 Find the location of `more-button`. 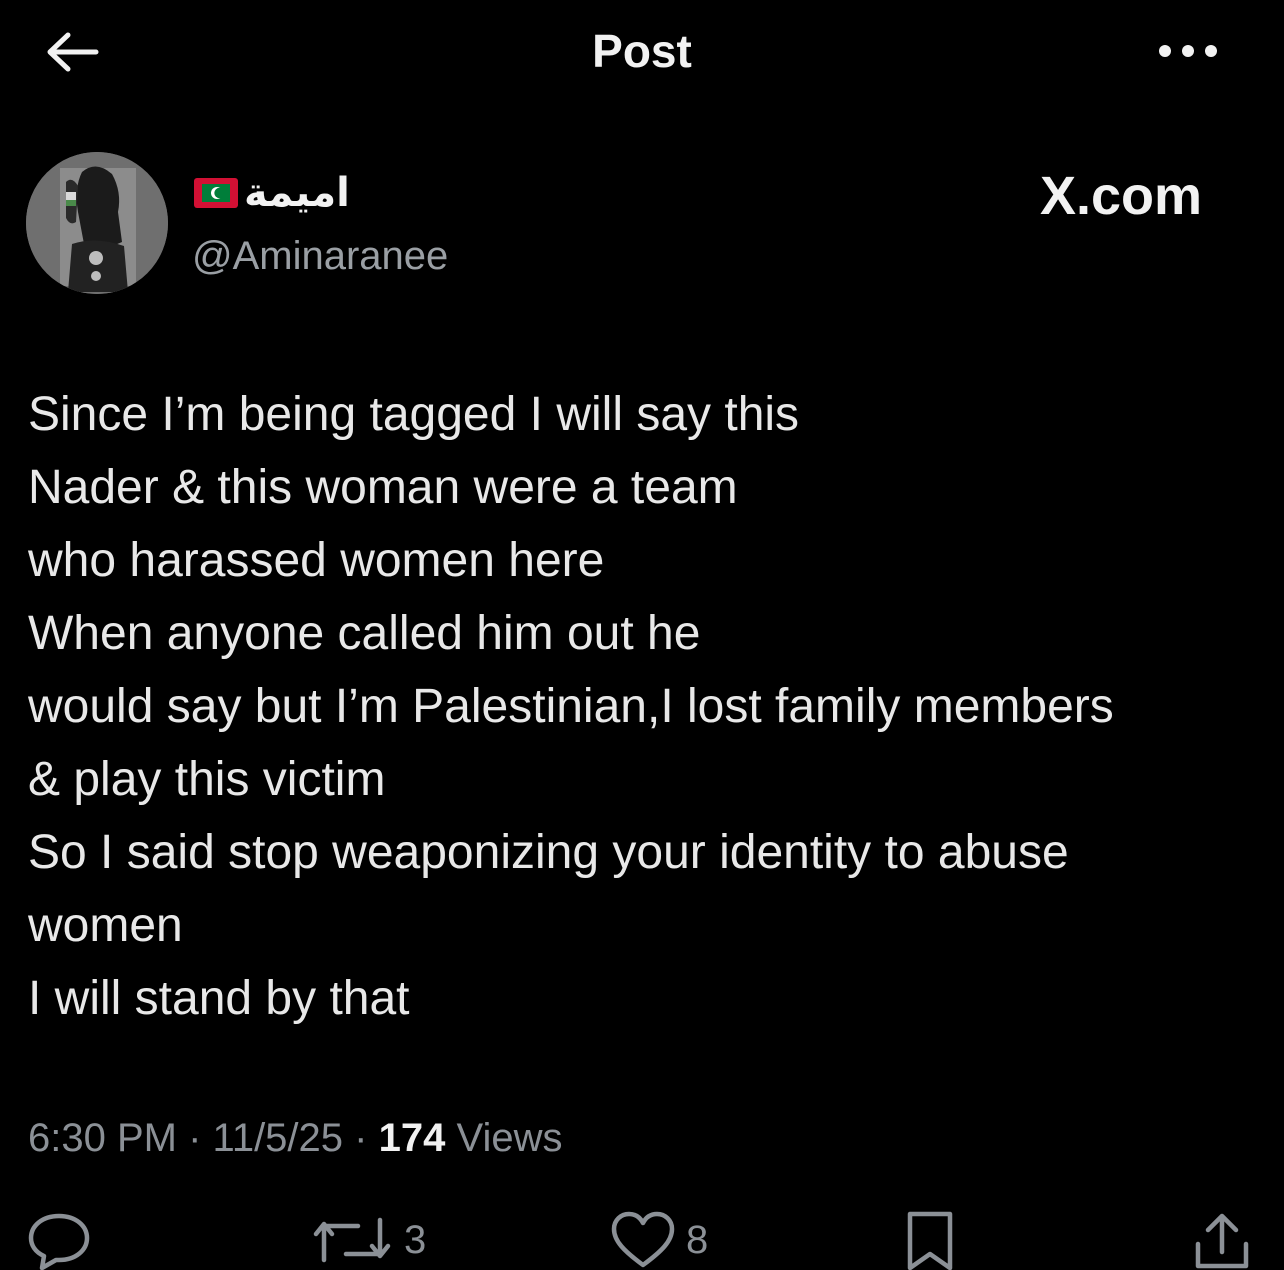

more-button is located at coordinates (1188, 51).